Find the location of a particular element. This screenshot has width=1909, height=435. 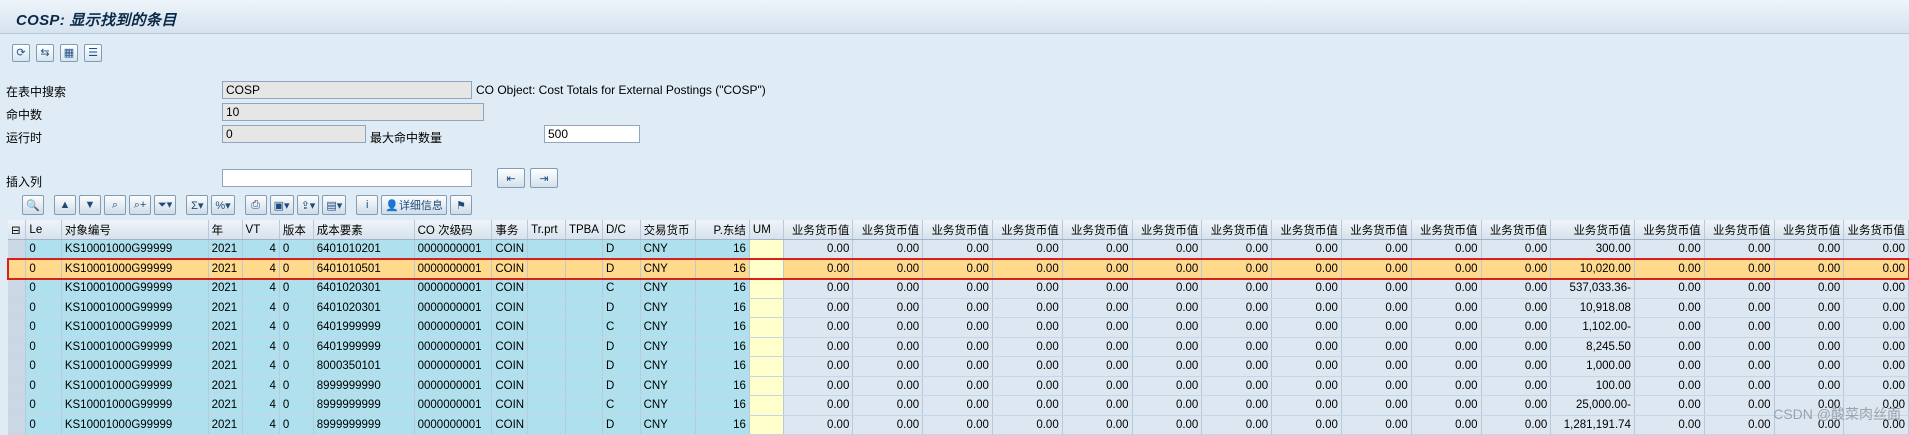

info-icon: i is located at coordinates (367, 205).